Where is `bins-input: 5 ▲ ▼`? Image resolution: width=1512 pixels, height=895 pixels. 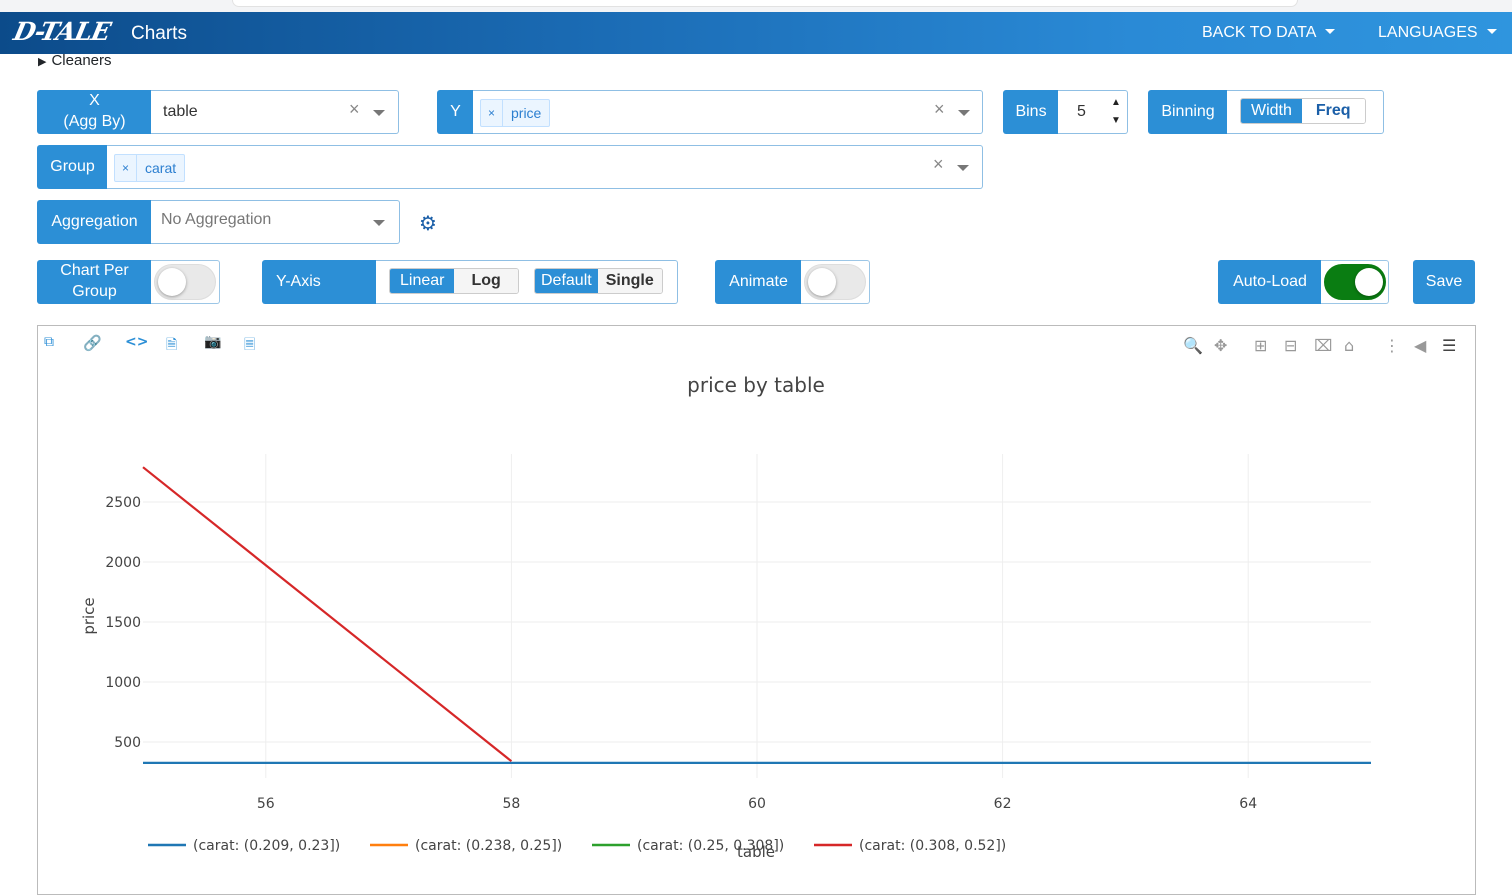
bins-input: 5 ▲ ▼ is located at coordinates (1093, 112).